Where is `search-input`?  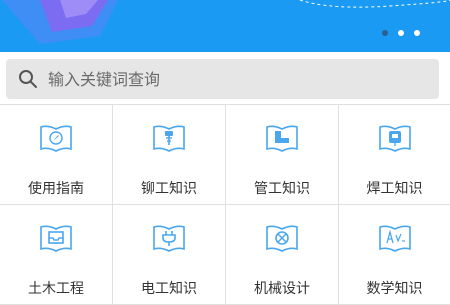 search-input is located at coordinates (228, 79).